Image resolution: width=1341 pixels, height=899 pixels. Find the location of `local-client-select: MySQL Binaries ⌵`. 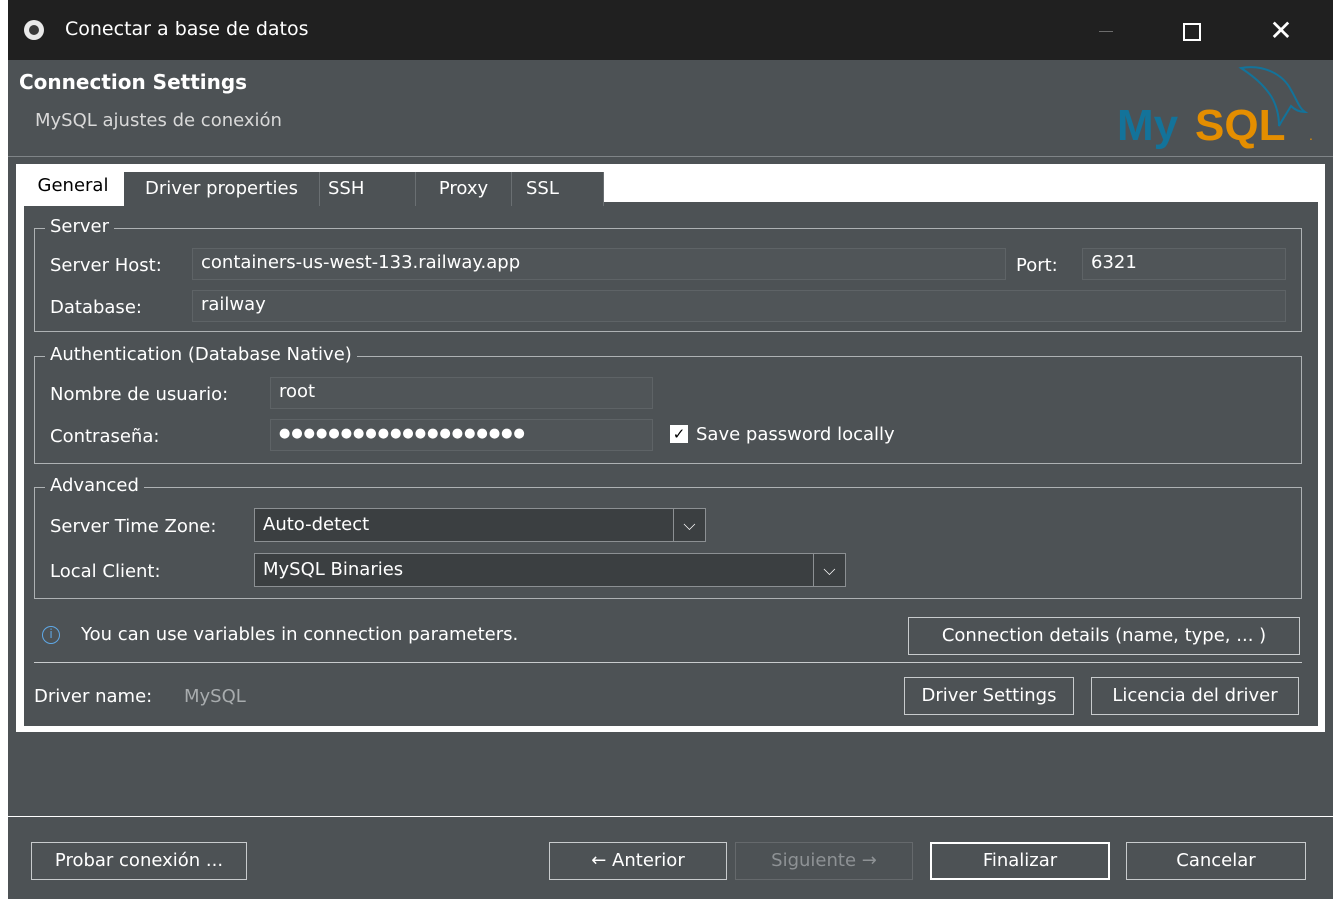

local-client-select: MySQL Binaries ⌵ is located at coordinates (550, 570).